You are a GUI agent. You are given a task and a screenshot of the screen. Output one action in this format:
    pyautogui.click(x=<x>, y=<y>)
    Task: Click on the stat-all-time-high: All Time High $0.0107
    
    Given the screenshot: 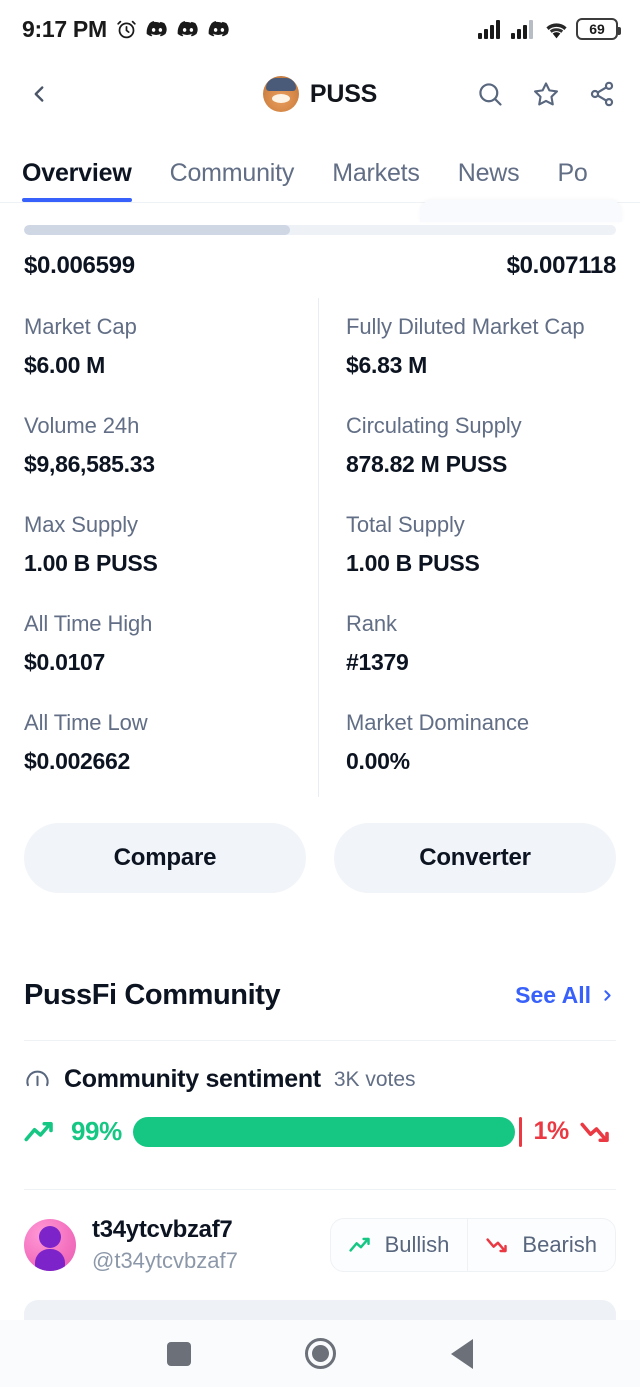 What is the action you would take?
    pyautogui.click(x=172, y=660)
    